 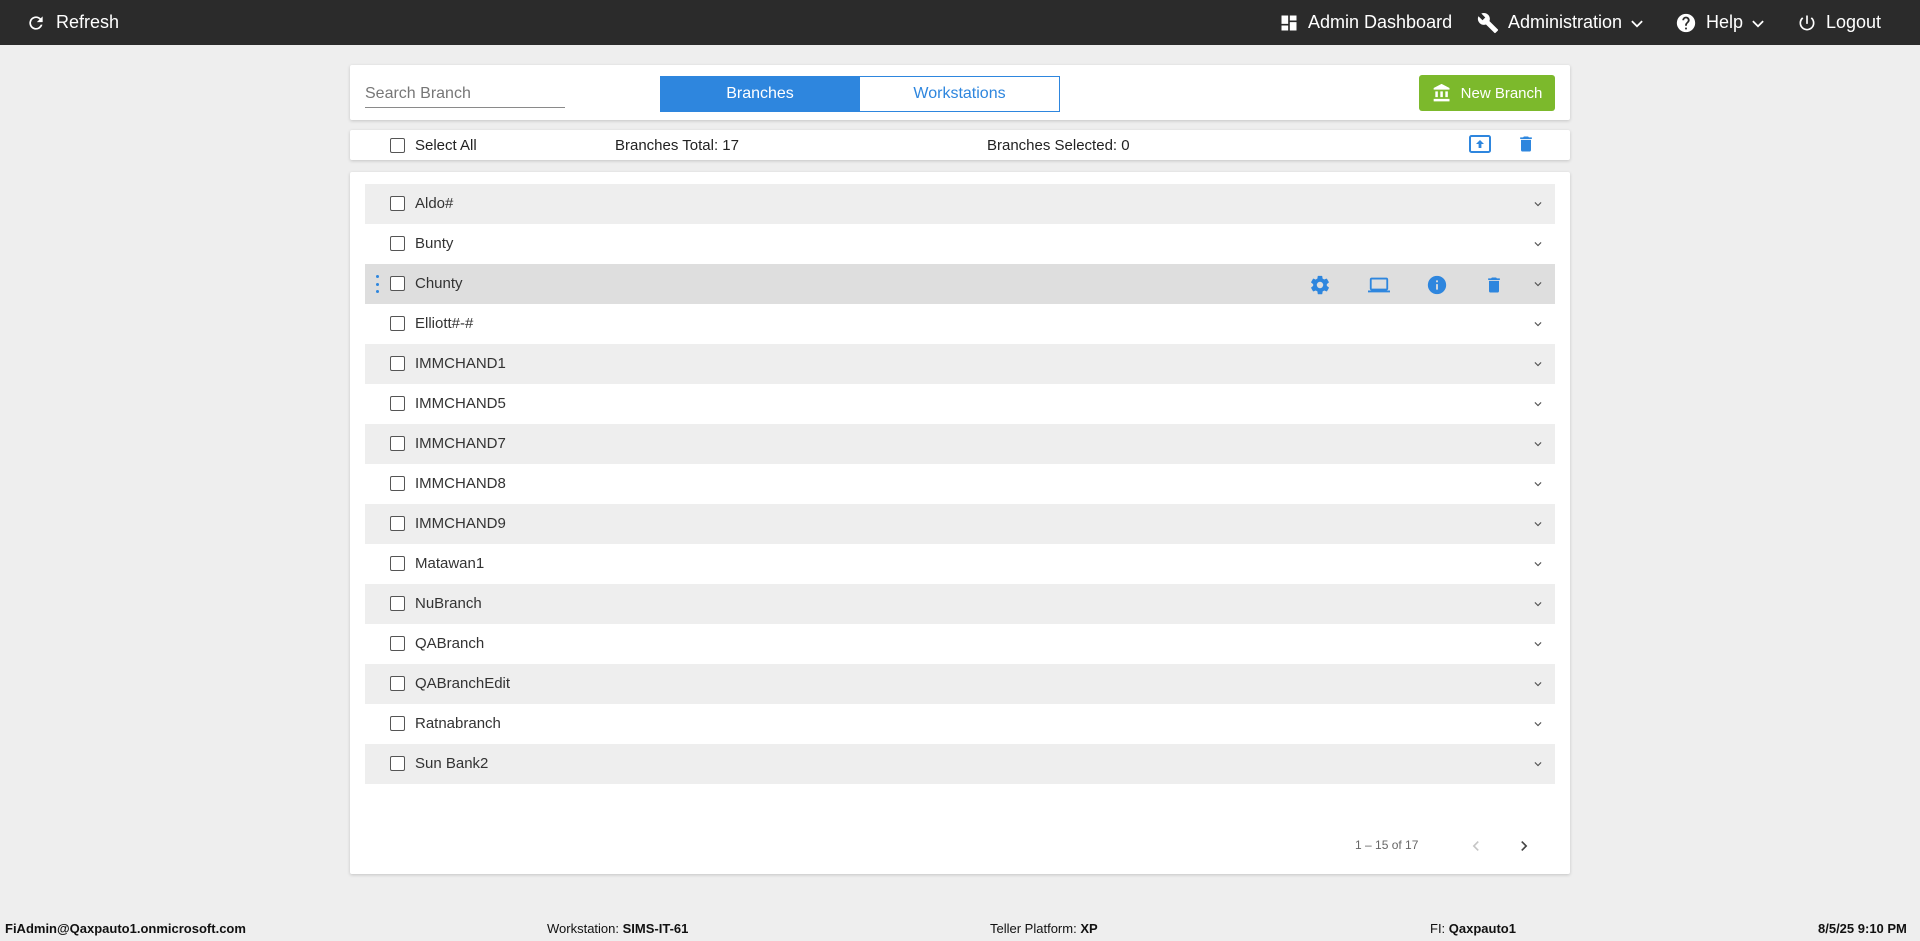 I want to click on wrench-icon, so click(x=1488, y=22).